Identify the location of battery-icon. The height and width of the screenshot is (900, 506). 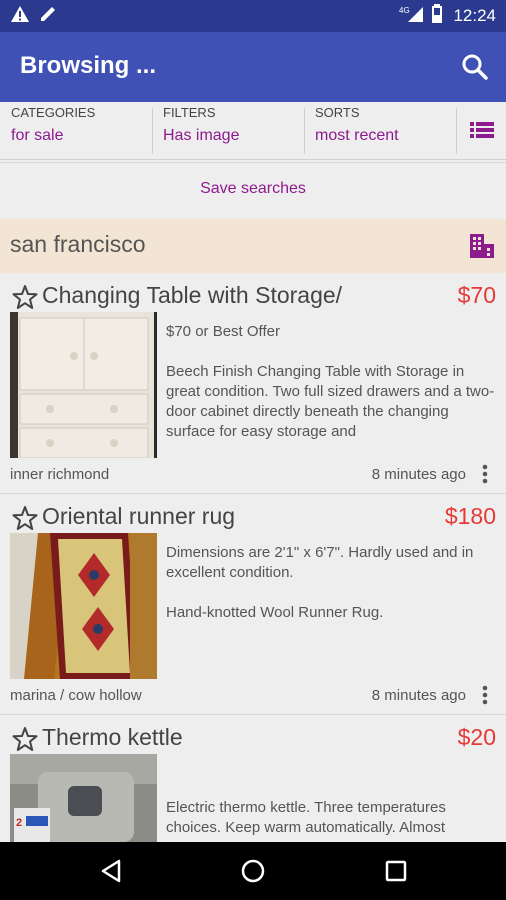
(437, 16).